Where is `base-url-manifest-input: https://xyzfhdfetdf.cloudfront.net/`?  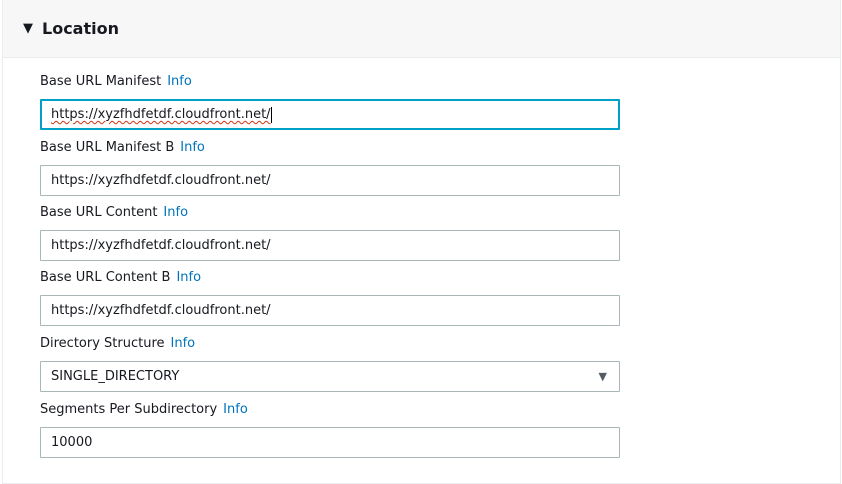
base-url-manifest-input: https://xyzfhdfetdf.cloudfront.net/ is located at coordinates (330, 114).